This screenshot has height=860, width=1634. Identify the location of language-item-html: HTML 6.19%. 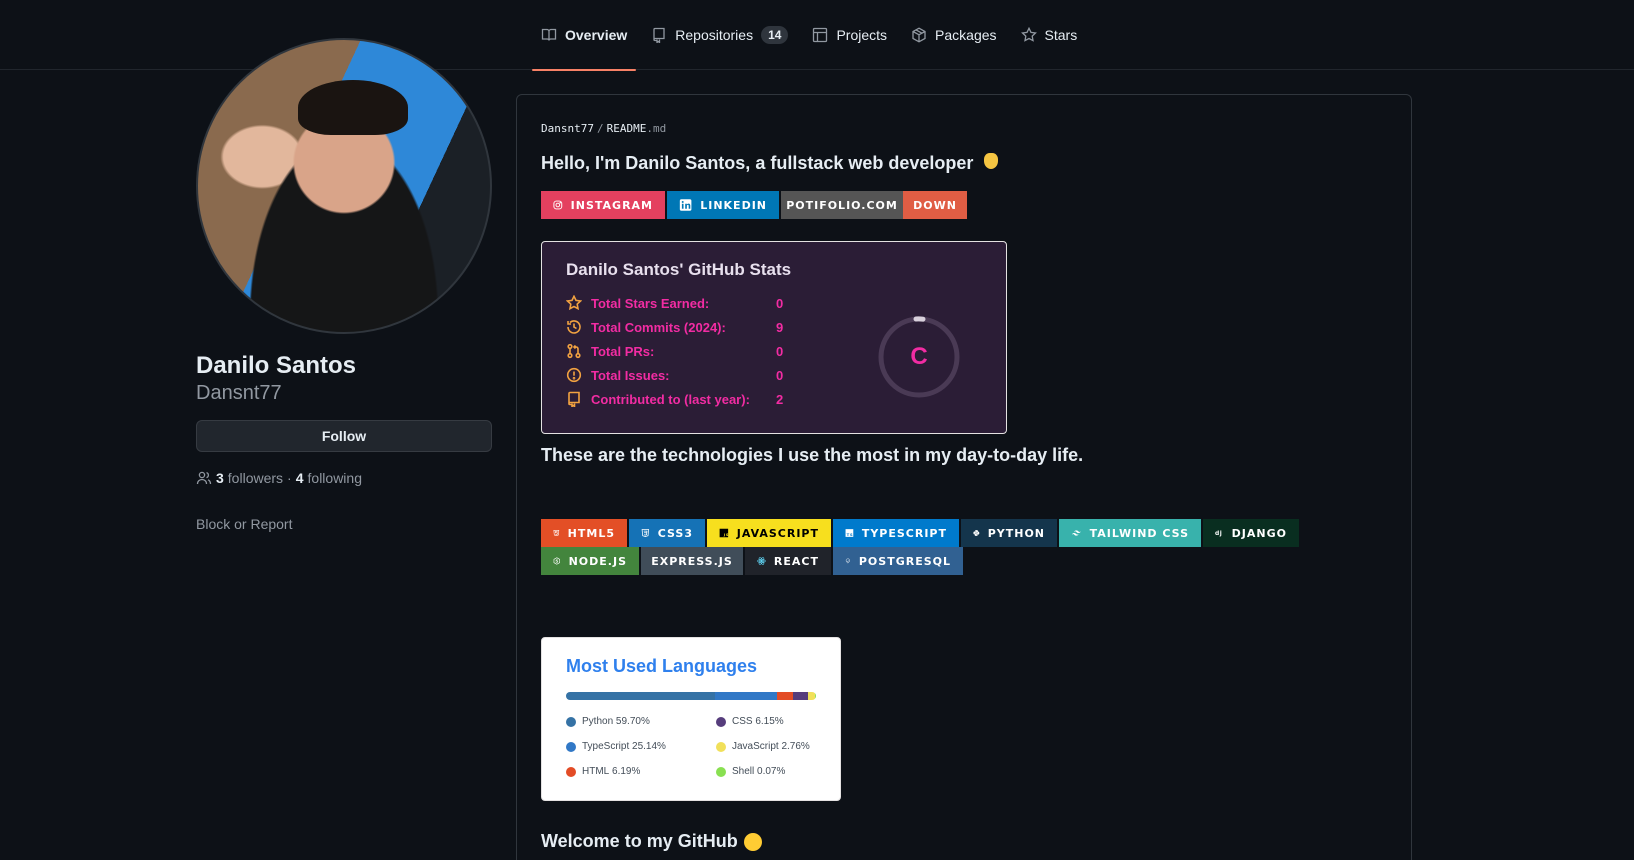
(603, 771).